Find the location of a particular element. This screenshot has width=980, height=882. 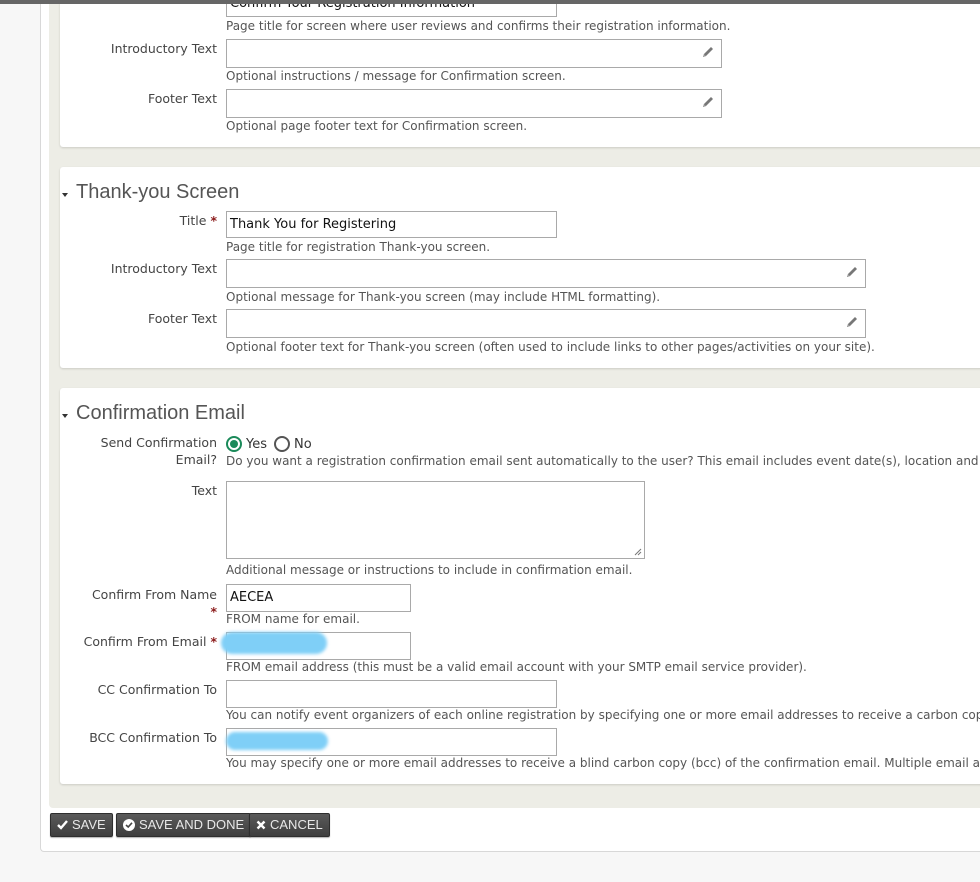

save-button-label: SAVE is located at coordinates (89, 824).